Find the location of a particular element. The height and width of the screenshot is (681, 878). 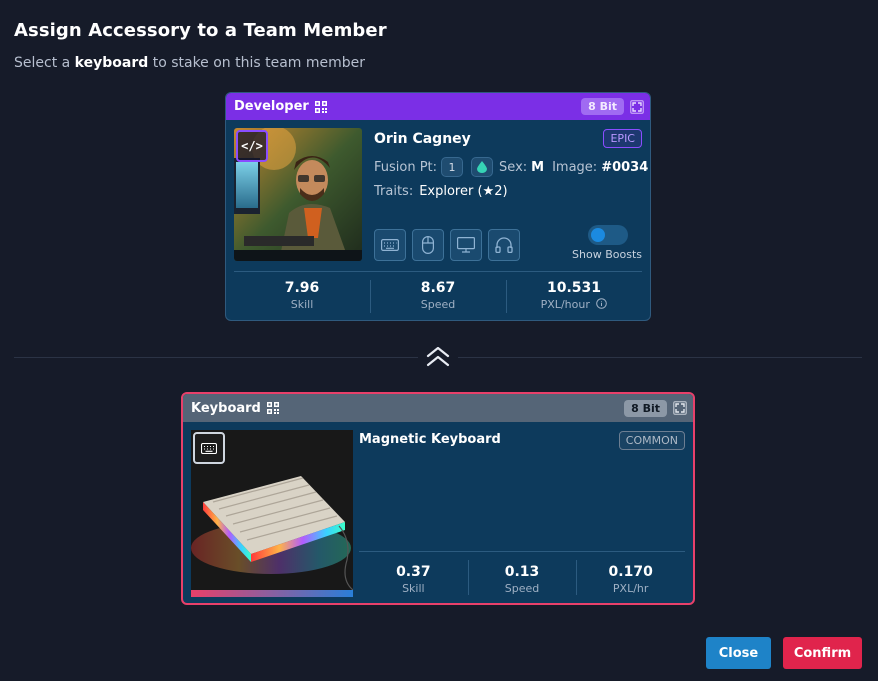

close-button: Close is located at coordinates (738, 653).